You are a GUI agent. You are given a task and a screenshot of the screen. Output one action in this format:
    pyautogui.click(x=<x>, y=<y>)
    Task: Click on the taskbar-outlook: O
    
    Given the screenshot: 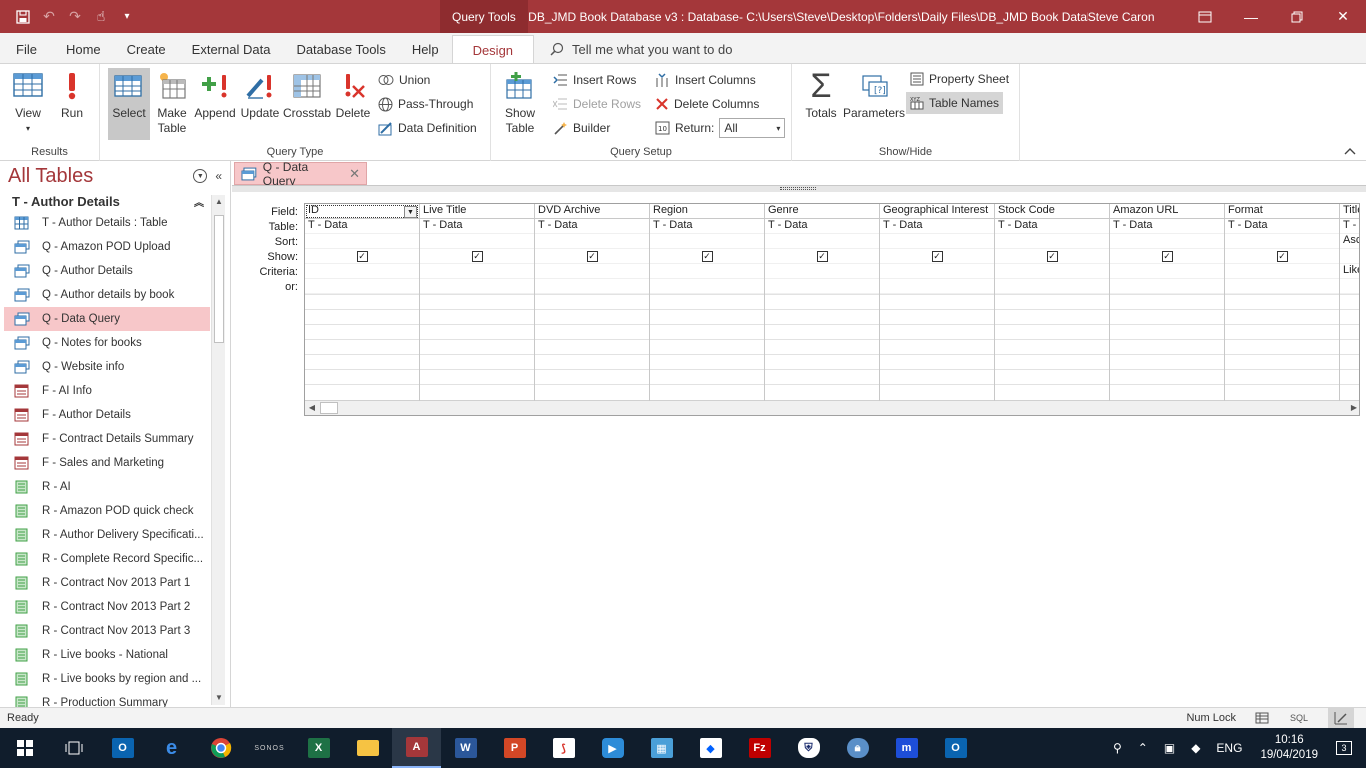 What is the action you would take?
    pyautogui.click(x=122, y=748)
    